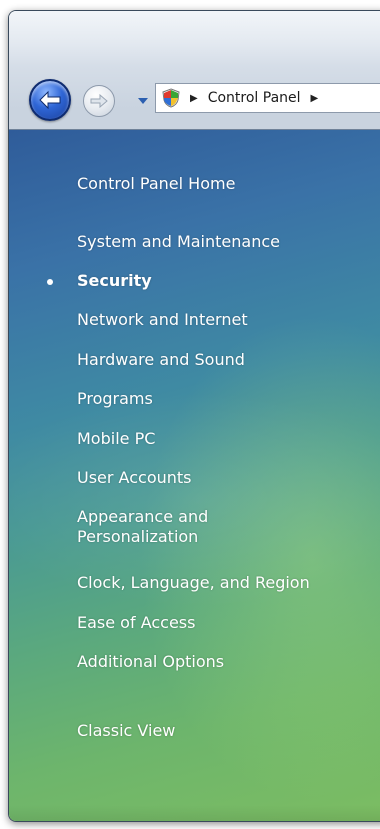 This screenshot has height=829, width=380. I want to click on breadcrumb-control-panel: Control Panel, so click(254, 98).